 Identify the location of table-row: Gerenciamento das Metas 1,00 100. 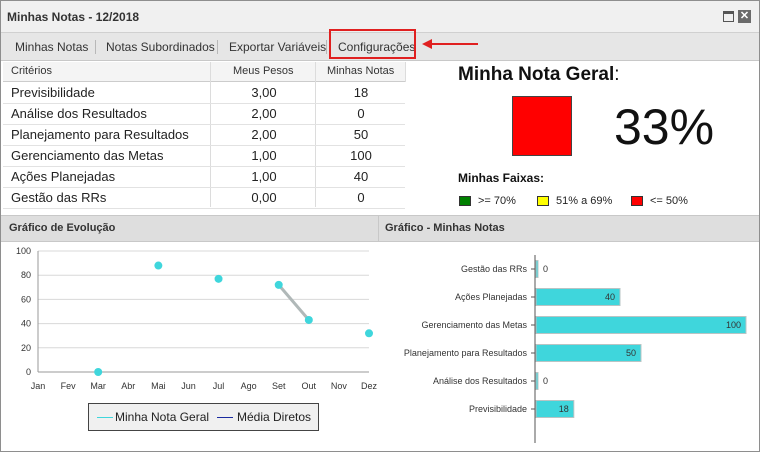
(204, 156).